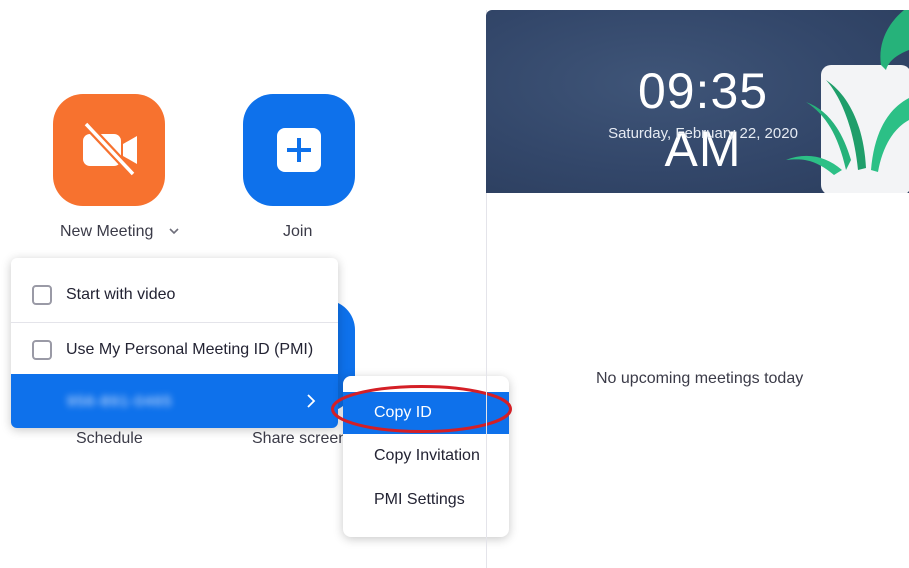 Image resolution: width=909 pixels, height=568 pixels. I want to click on use-pmi-checkbox, so click(42, 349).